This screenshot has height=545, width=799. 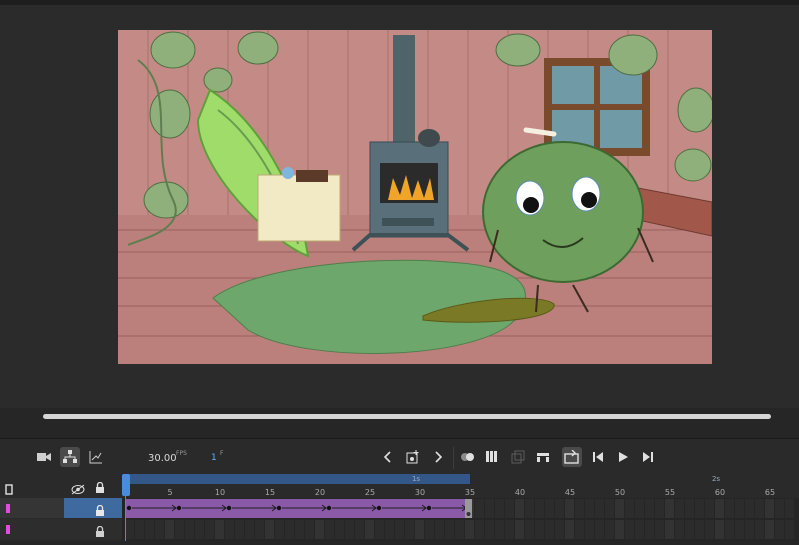 What do you see at coordinates (100, 532) in the screenshot?
I see `layer-lock-icon` at bounding box center [100, 532].